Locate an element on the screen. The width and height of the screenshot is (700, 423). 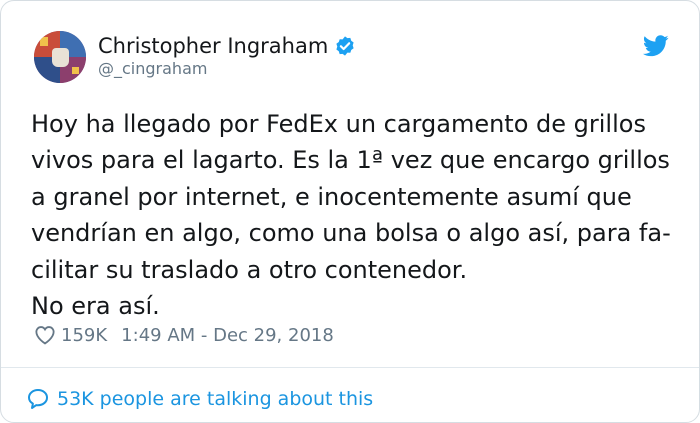
avatar is located at coordinates (60, 57).